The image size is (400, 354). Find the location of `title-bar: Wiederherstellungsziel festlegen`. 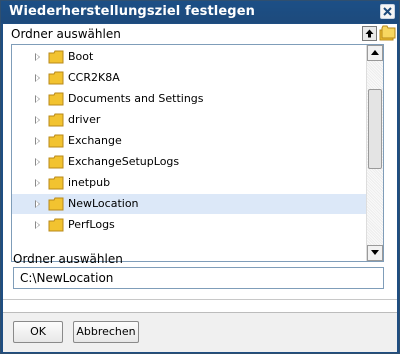

title-bar: Wiederherstellungsziel festlegen is located at coordinates (200, 12).